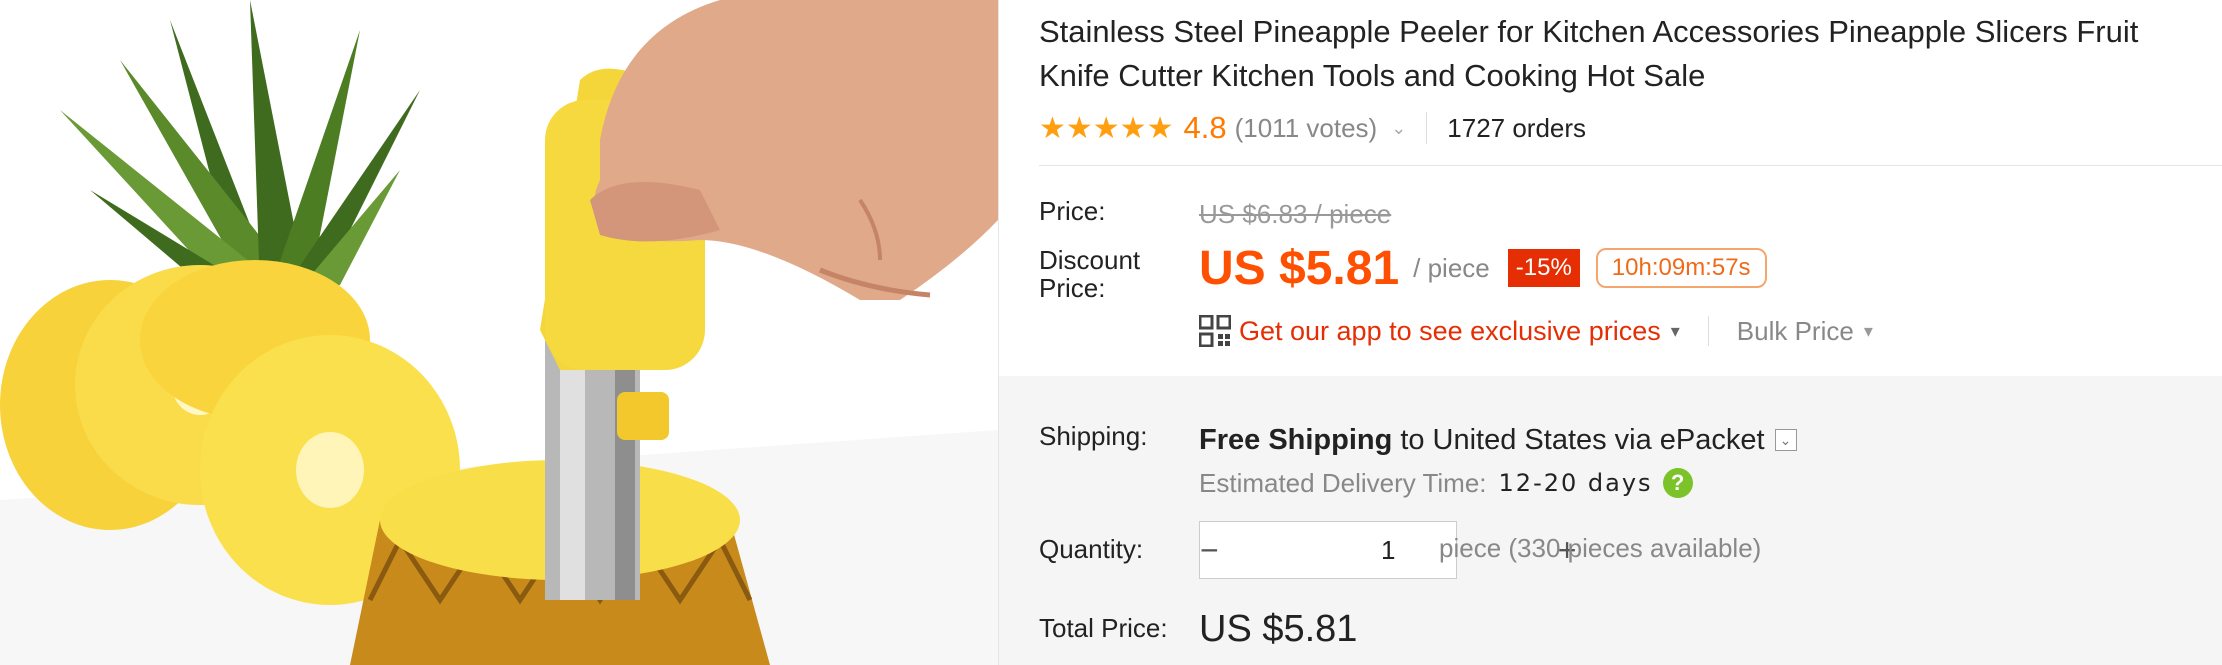 The width and height of the screenshot is (2222, 665). I want to click on votes-count: (1011 votes), so click(1306, 128).